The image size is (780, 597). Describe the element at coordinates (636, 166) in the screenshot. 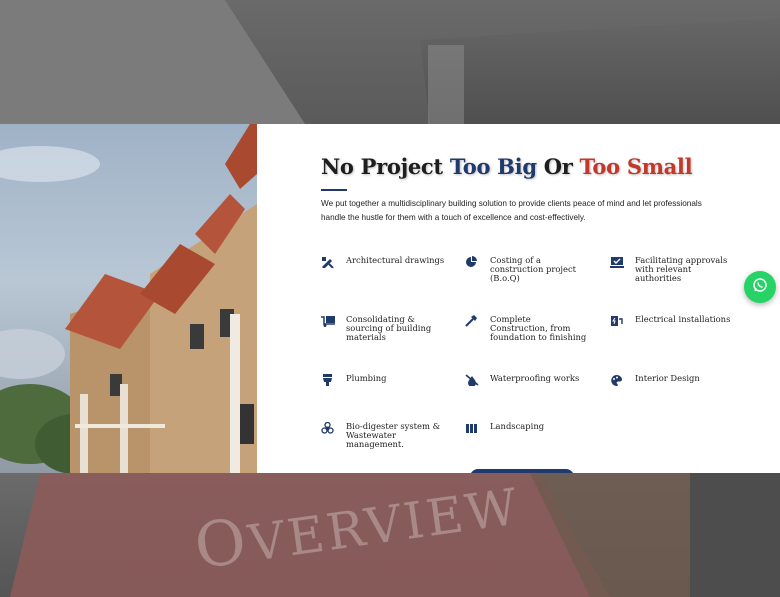

I see `headline-part-4: Too Small` at that location.